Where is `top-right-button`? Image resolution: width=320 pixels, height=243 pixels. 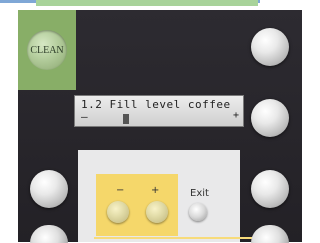 top-right-button is located at coordinates (270, 47).